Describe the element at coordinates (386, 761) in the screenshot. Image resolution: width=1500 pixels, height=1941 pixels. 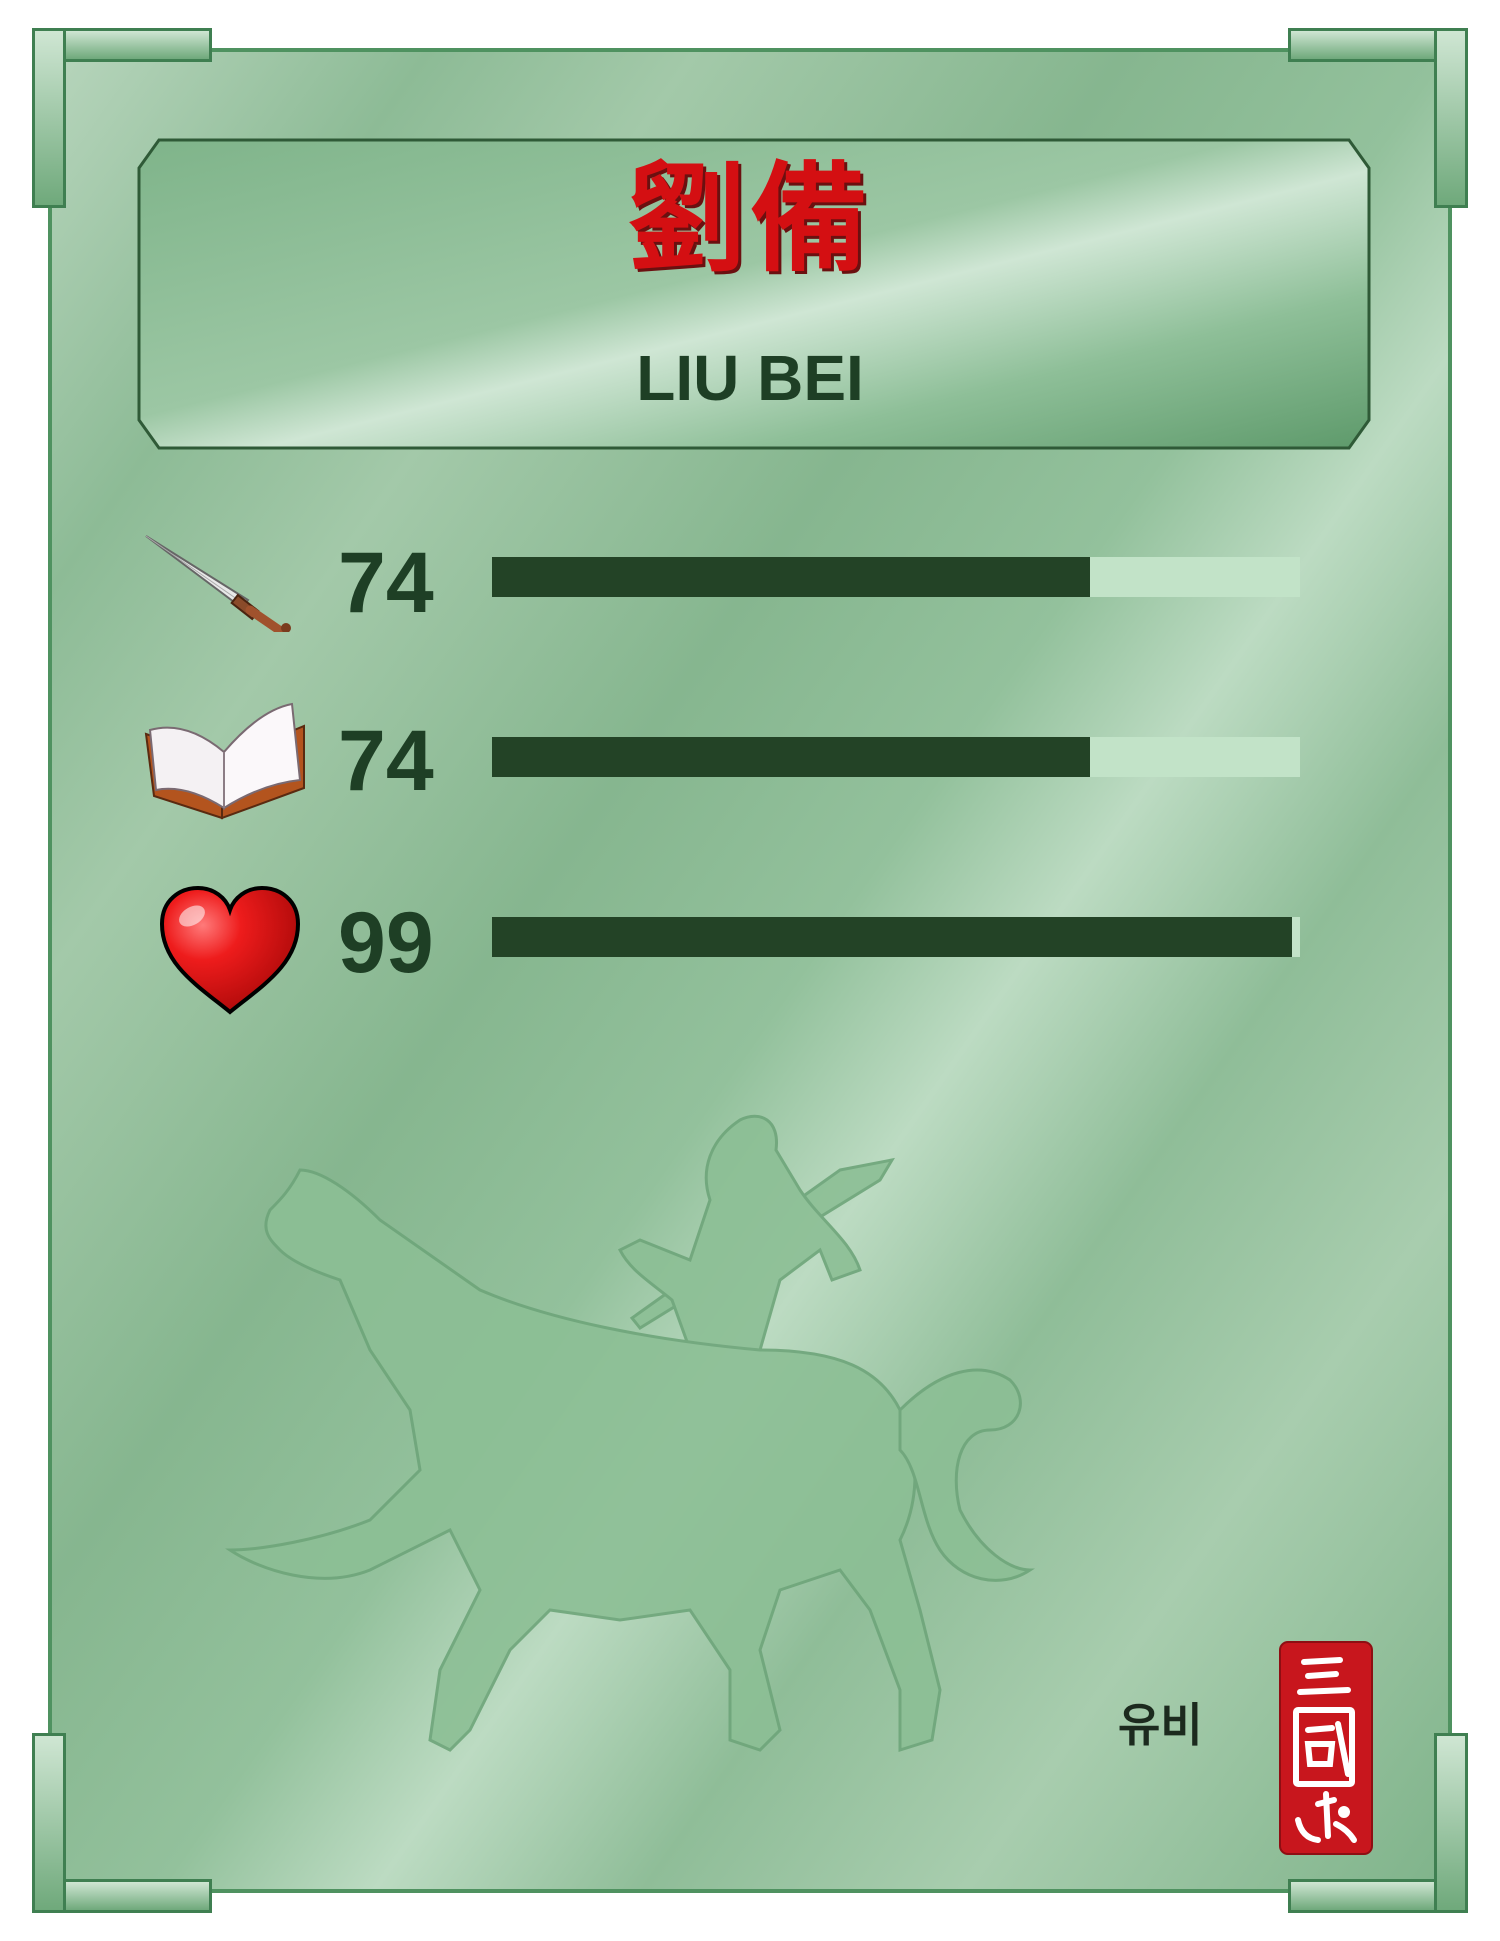
I see `intelligence-value: 74` at that location.